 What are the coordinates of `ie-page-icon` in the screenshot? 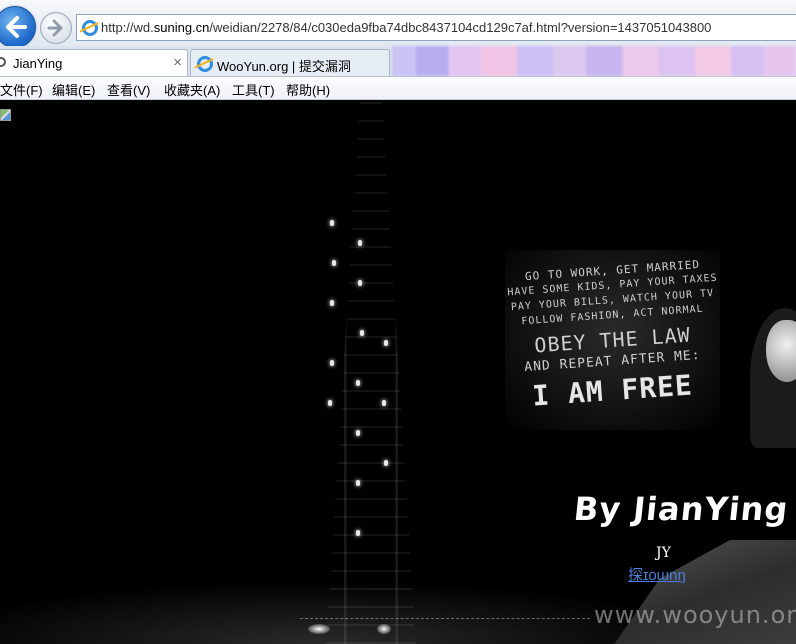 It's located at (90, 28).